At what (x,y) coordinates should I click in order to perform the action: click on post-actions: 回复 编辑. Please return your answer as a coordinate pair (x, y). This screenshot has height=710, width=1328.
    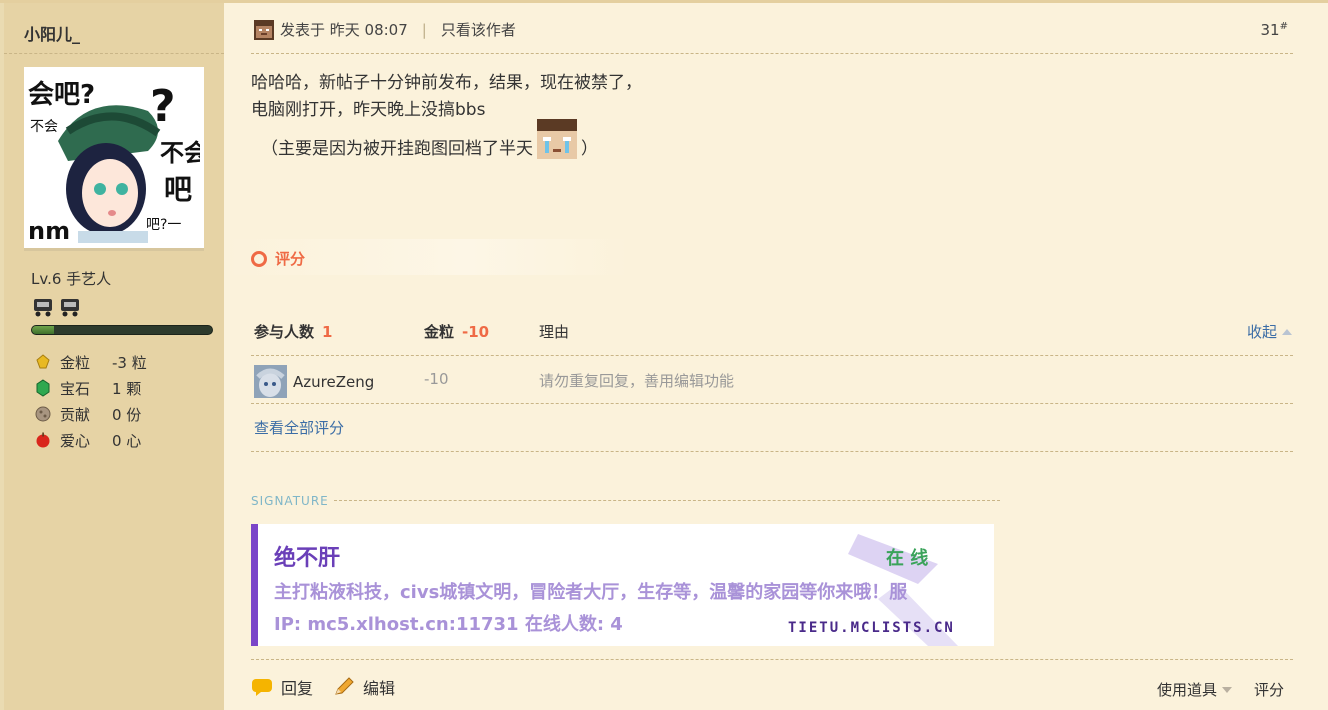
    Looking at the image, I should click on (323, 687).